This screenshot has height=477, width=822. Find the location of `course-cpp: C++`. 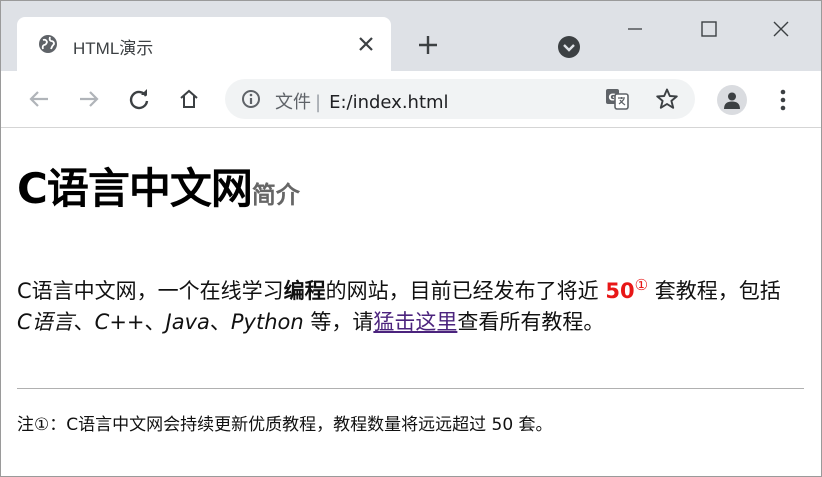

course-cpp: C++ is located at coordinates (119, 322).